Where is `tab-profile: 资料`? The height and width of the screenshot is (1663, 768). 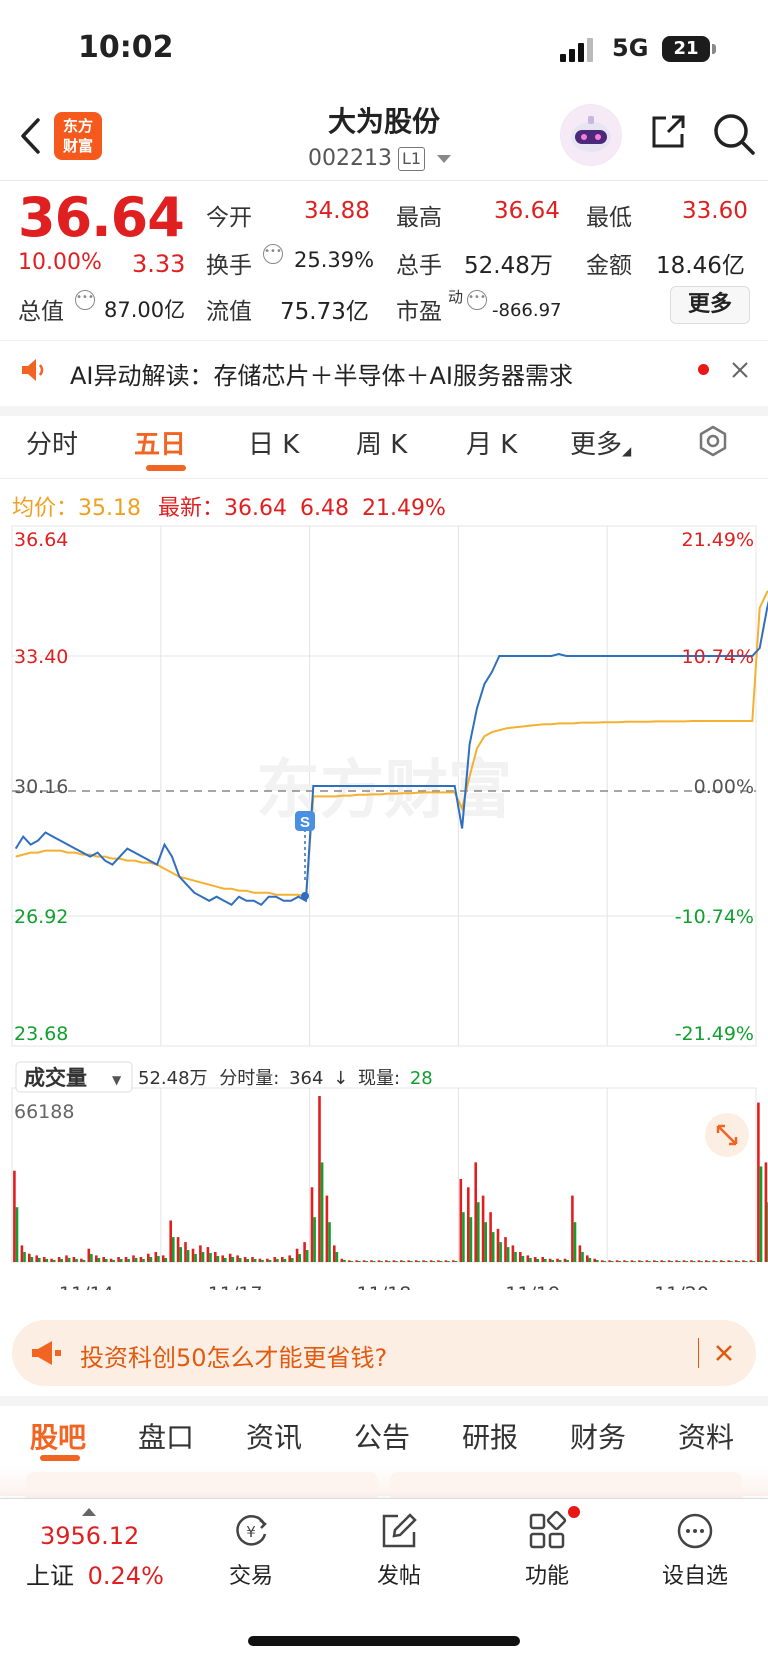
tab-profile: 资料 is located at coordinates (706, 1436).